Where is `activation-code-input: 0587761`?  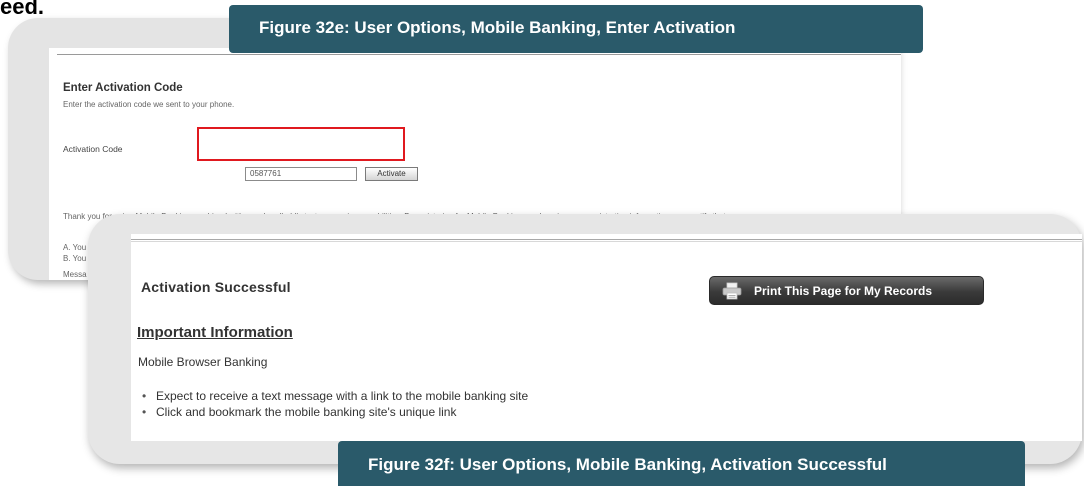
activation-code-input: 0587761 is located at coordinates (301, 174).